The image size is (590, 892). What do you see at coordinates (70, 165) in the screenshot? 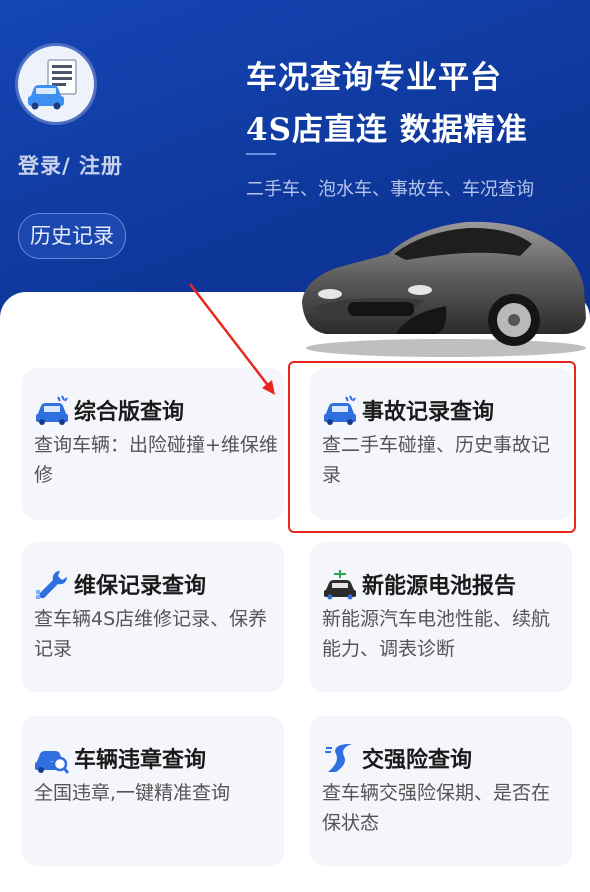
I see `login-register-link: 登录/ 注册` at bounding box center [70, 165].